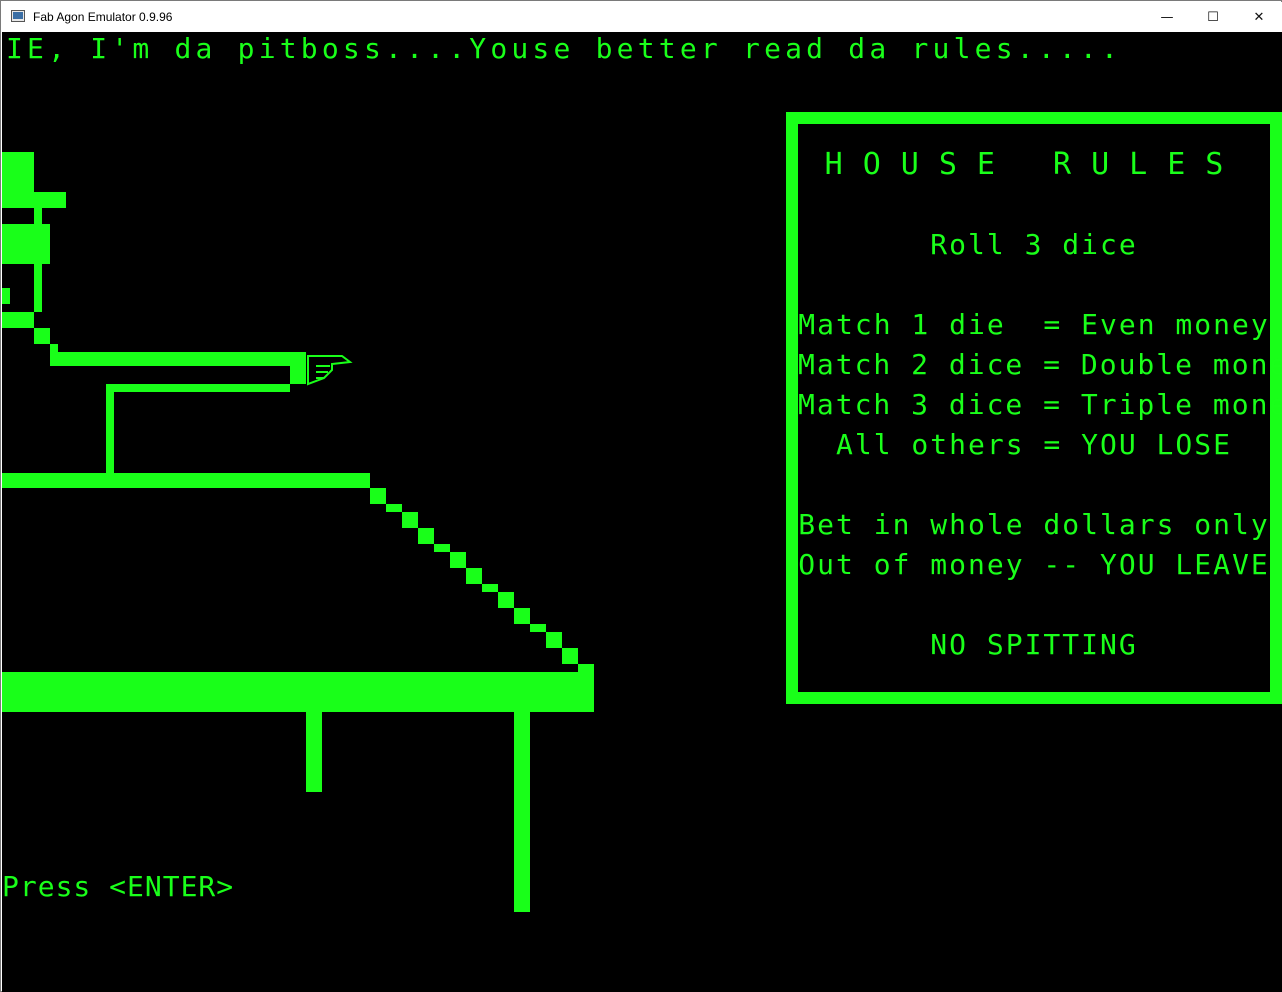  Describe the element at coordinates (1040, 364) in the screenshot. I see `rules-match2-line: Match 2 dice = Double money` at that location.